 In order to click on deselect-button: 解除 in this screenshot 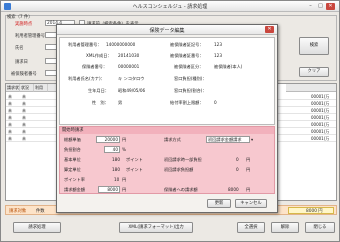, I will do `click(285, 227)`.